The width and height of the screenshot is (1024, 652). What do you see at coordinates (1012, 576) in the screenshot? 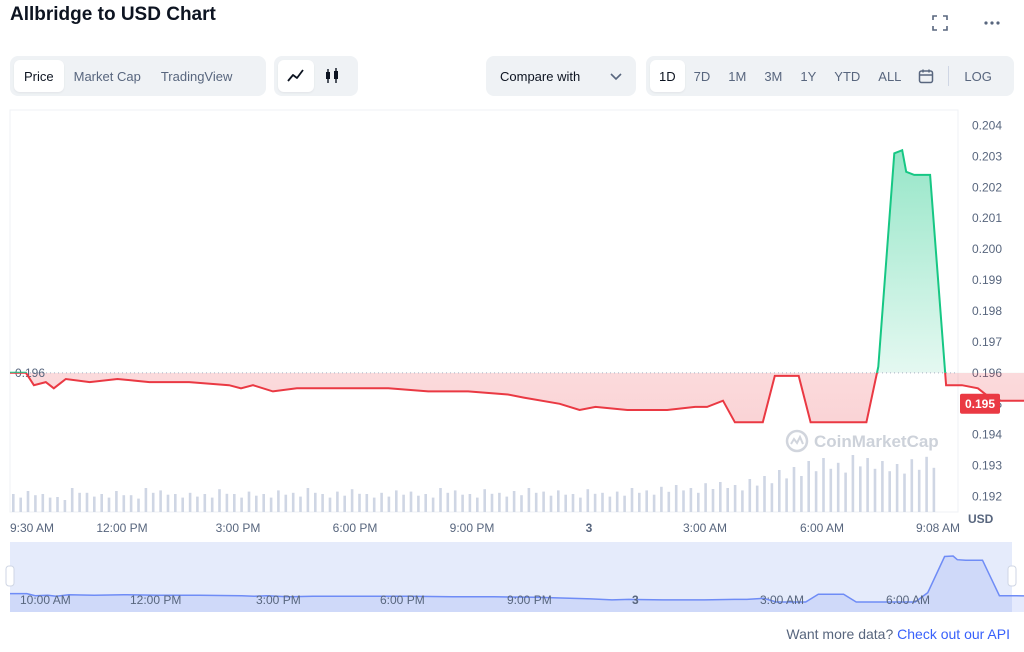
I see `navigator-handle-right` at bounding box center [1012, 576].